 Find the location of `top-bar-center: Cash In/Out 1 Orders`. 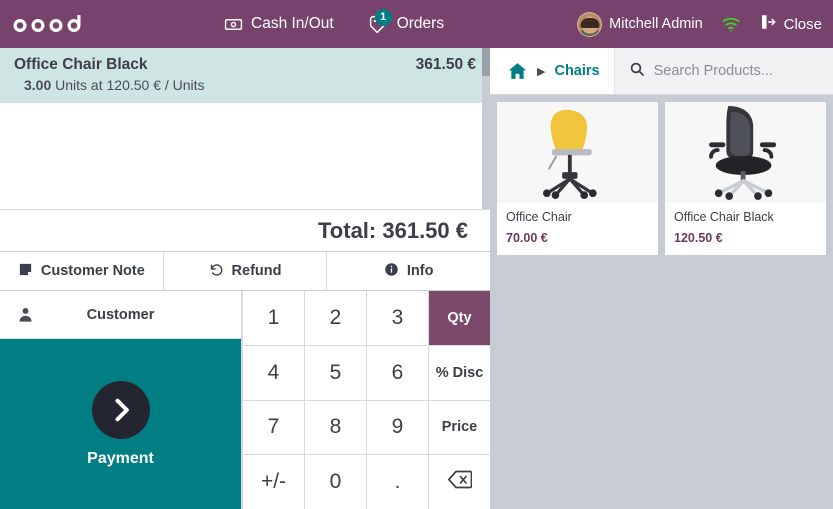

top-bar-center: Cash In/Out 1 Orders is located at coordinates (334, 24).